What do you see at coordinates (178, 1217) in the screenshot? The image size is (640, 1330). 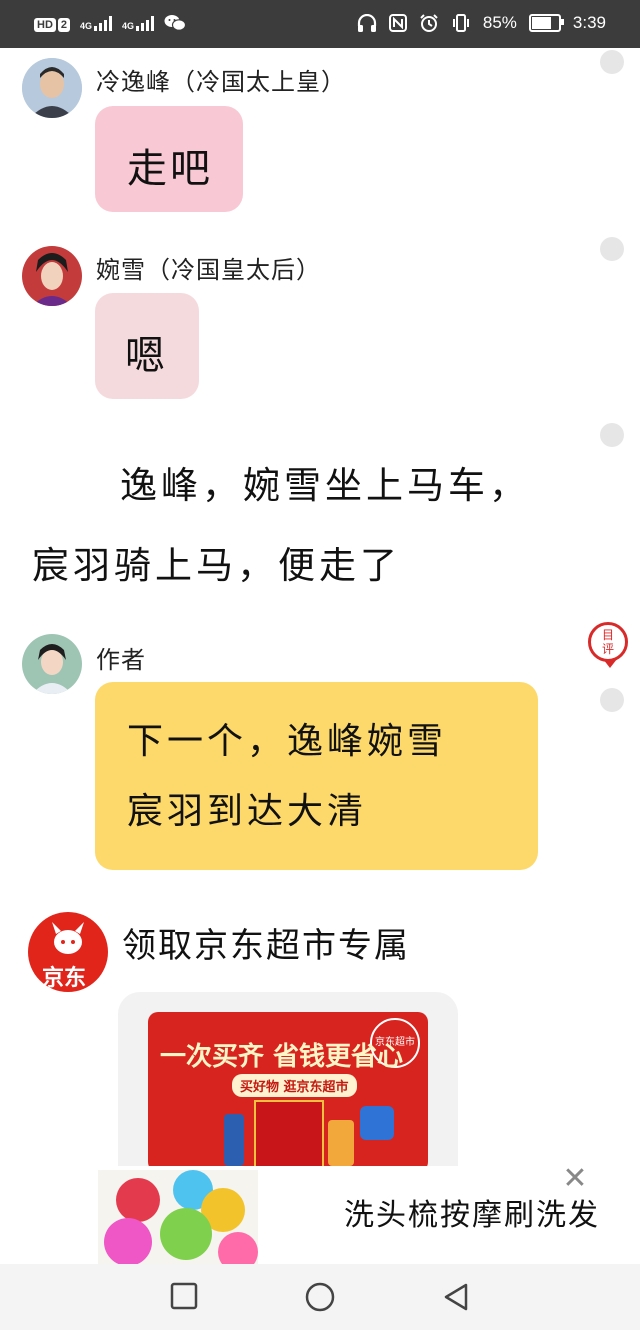 I see `floating-ad-thumbnail` at bounding box center [178, 1217].